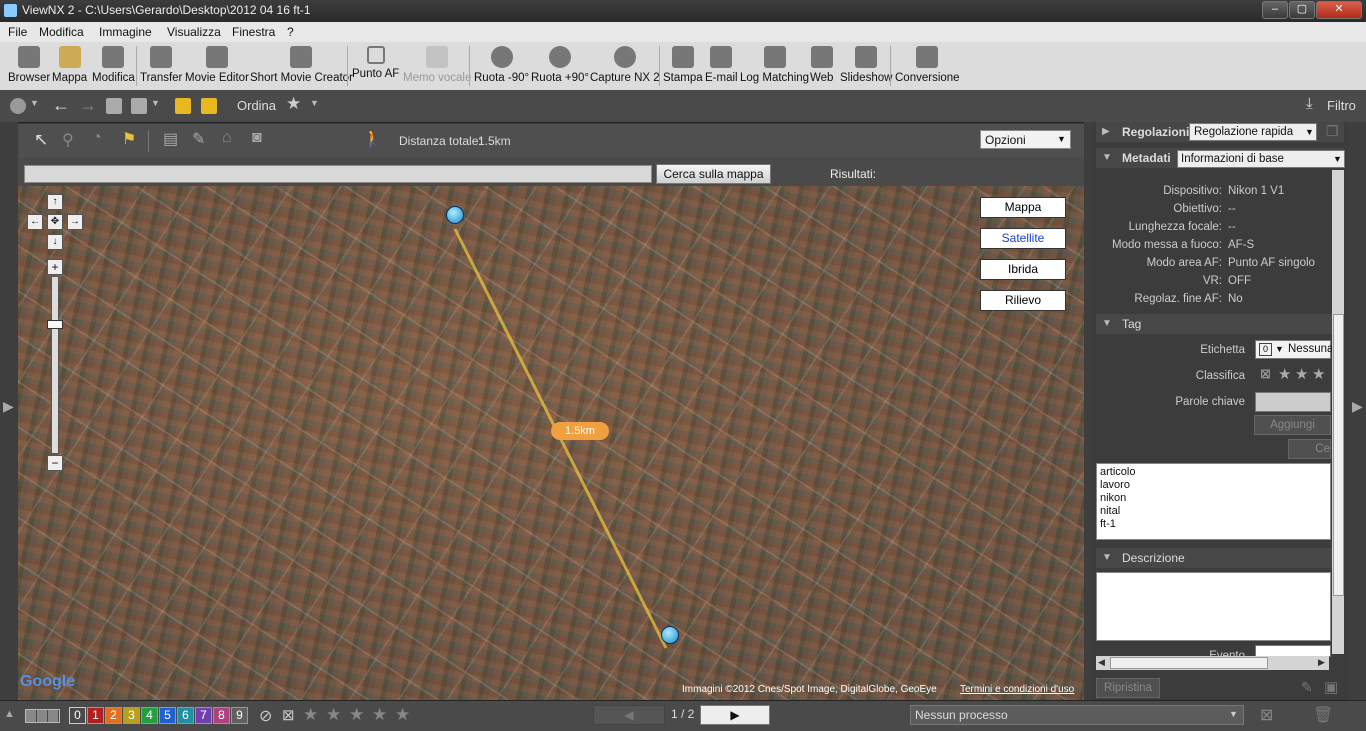  Describe the element at coordinates (257, 138) in the screenshot. I see `photo-locate-icon: ◙` at that location.